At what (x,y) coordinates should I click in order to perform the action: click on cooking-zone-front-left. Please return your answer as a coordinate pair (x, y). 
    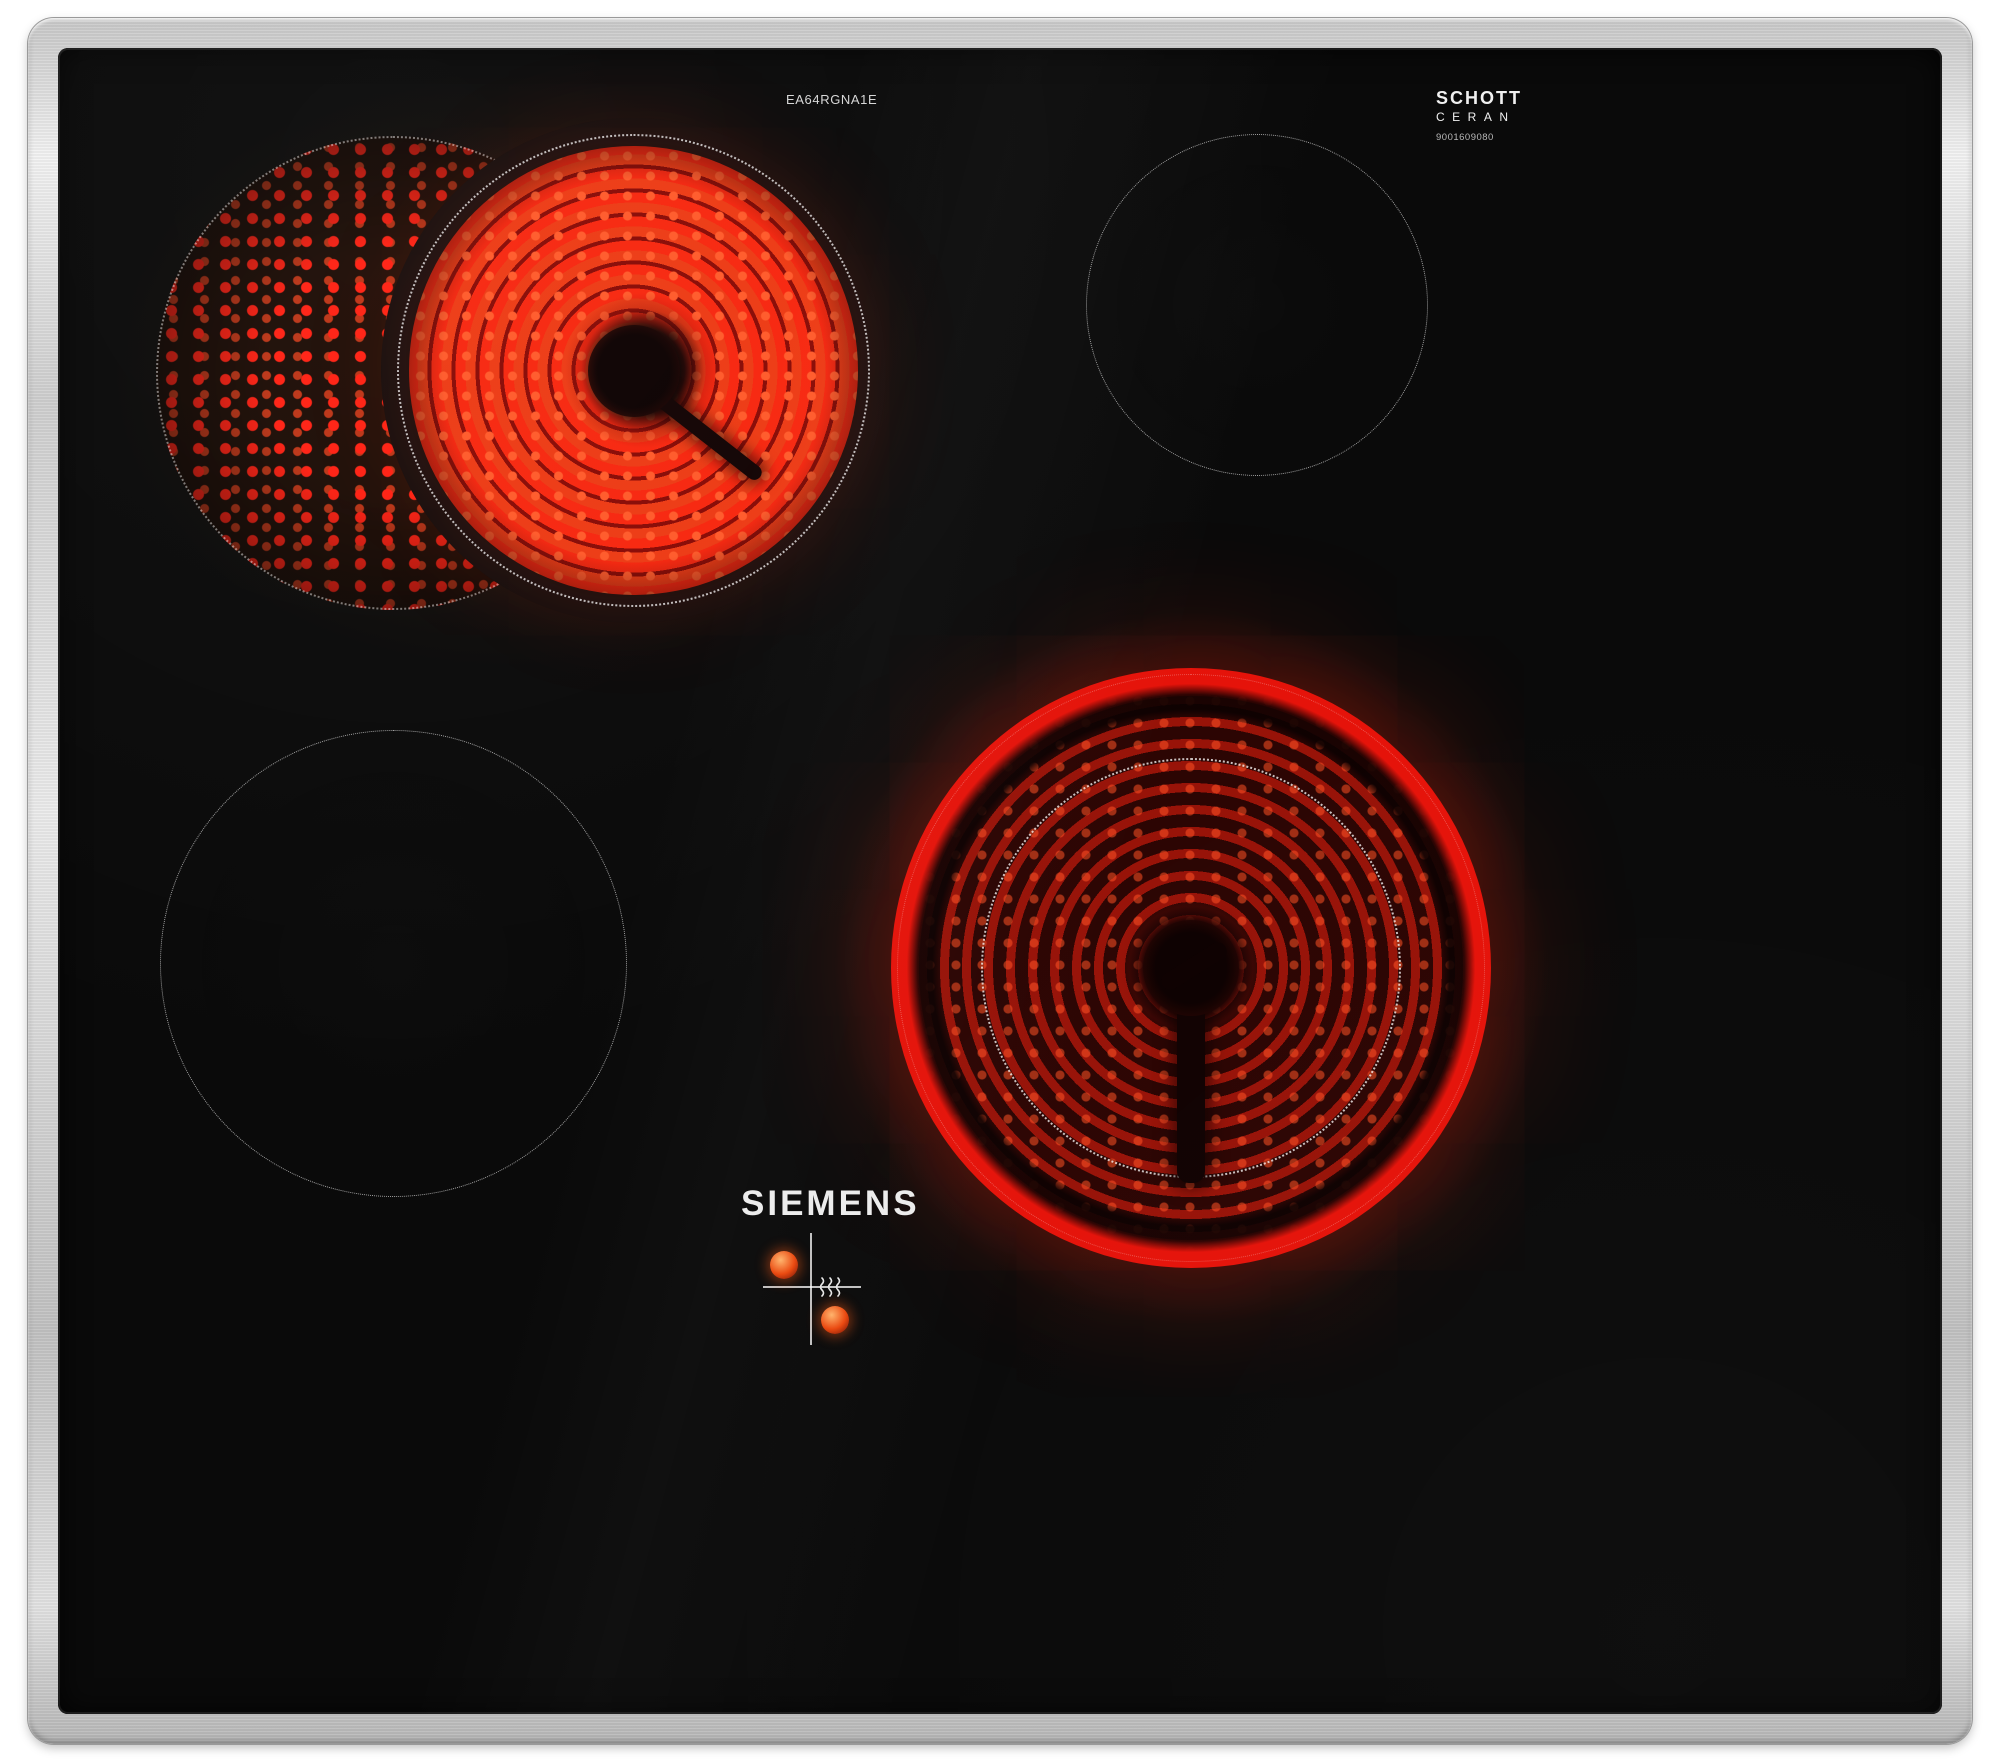
    Looking at the image, I should click on (393, 963).